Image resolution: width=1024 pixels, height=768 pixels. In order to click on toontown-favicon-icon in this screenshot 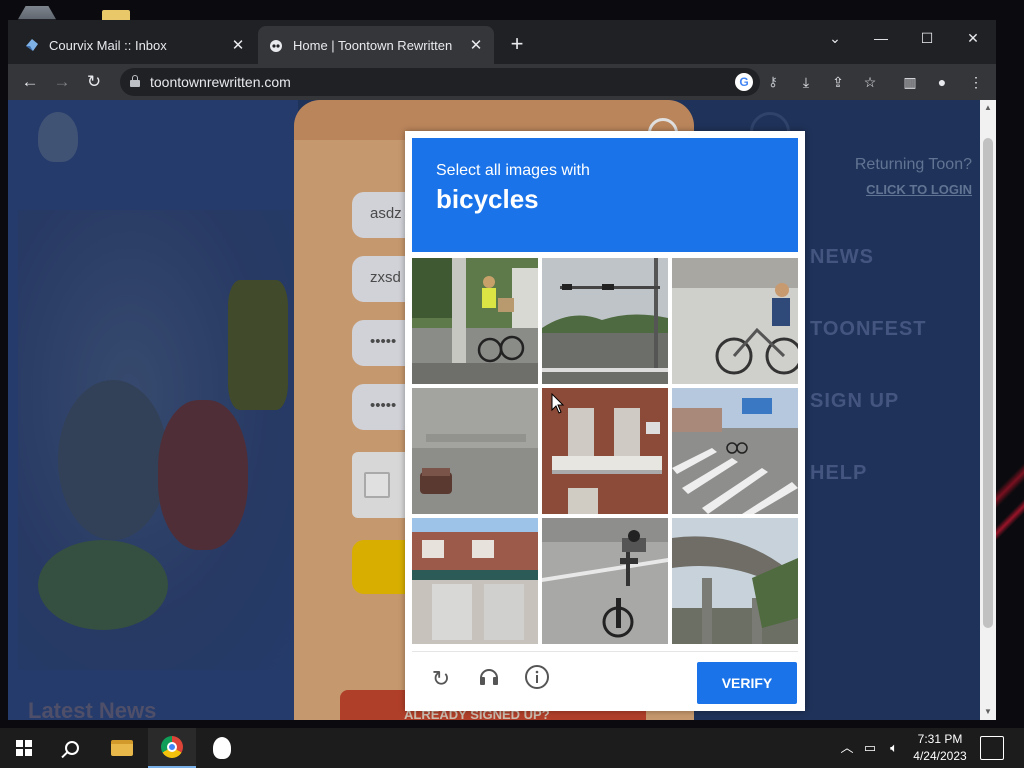, I will do `click(276, 45)`.